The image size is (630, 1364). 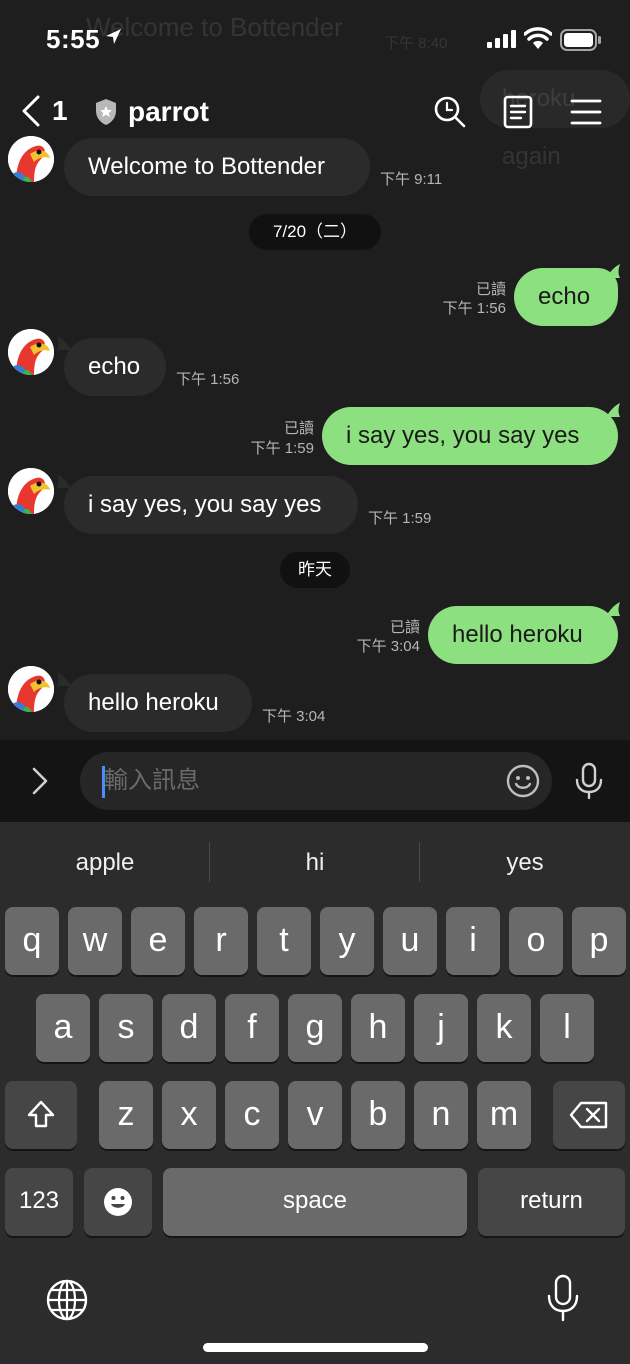 What do you see at coordinates (523, 781) in the screenshot?
I see `emoji-icon` at bounding box center [523, 781].